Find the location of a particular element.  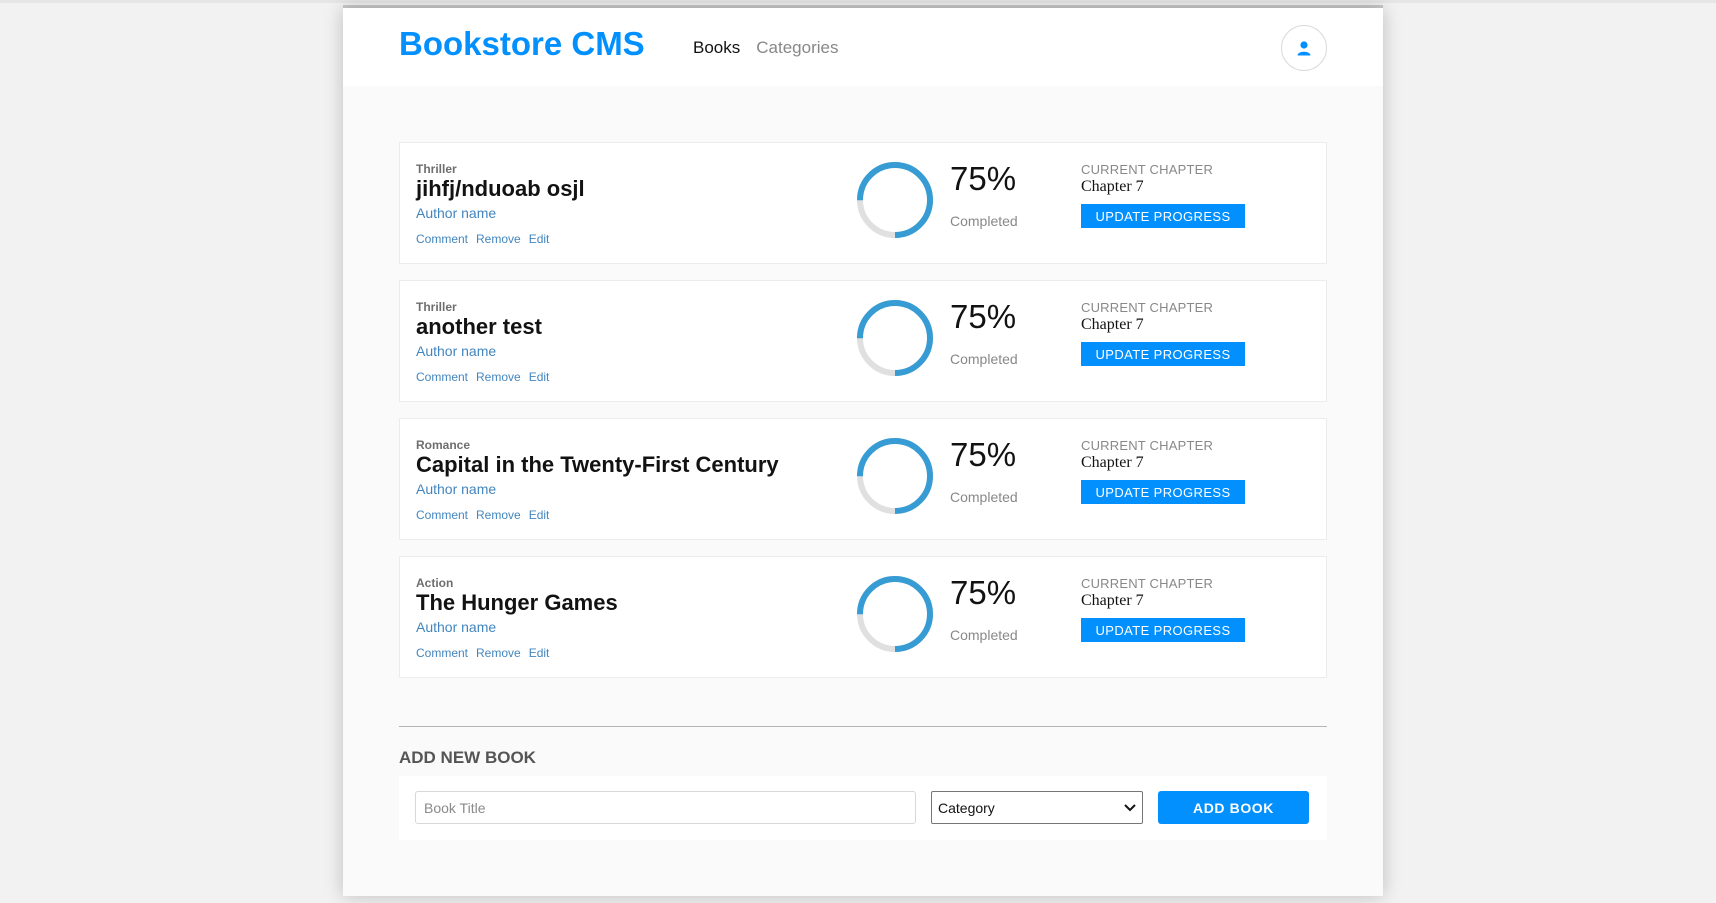

add-book-form: Category ADD BOOK is located at coordinates (863, 808).